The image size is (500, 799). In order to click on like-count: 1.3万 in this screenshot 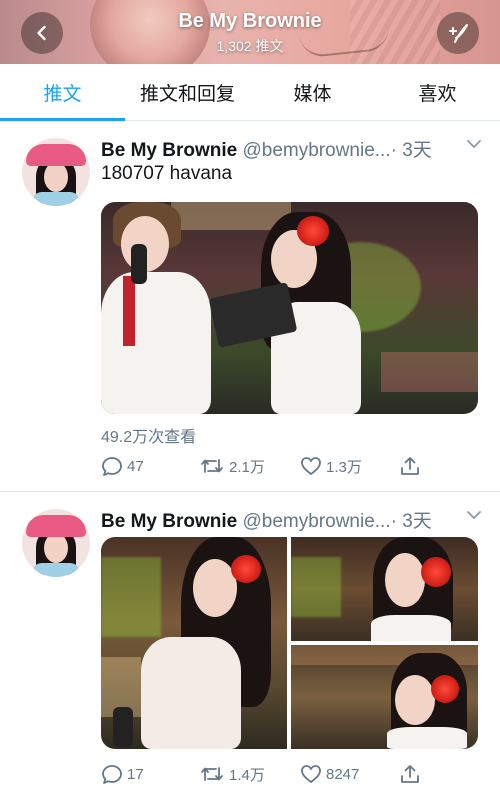, I will do `click(344, 467)`.